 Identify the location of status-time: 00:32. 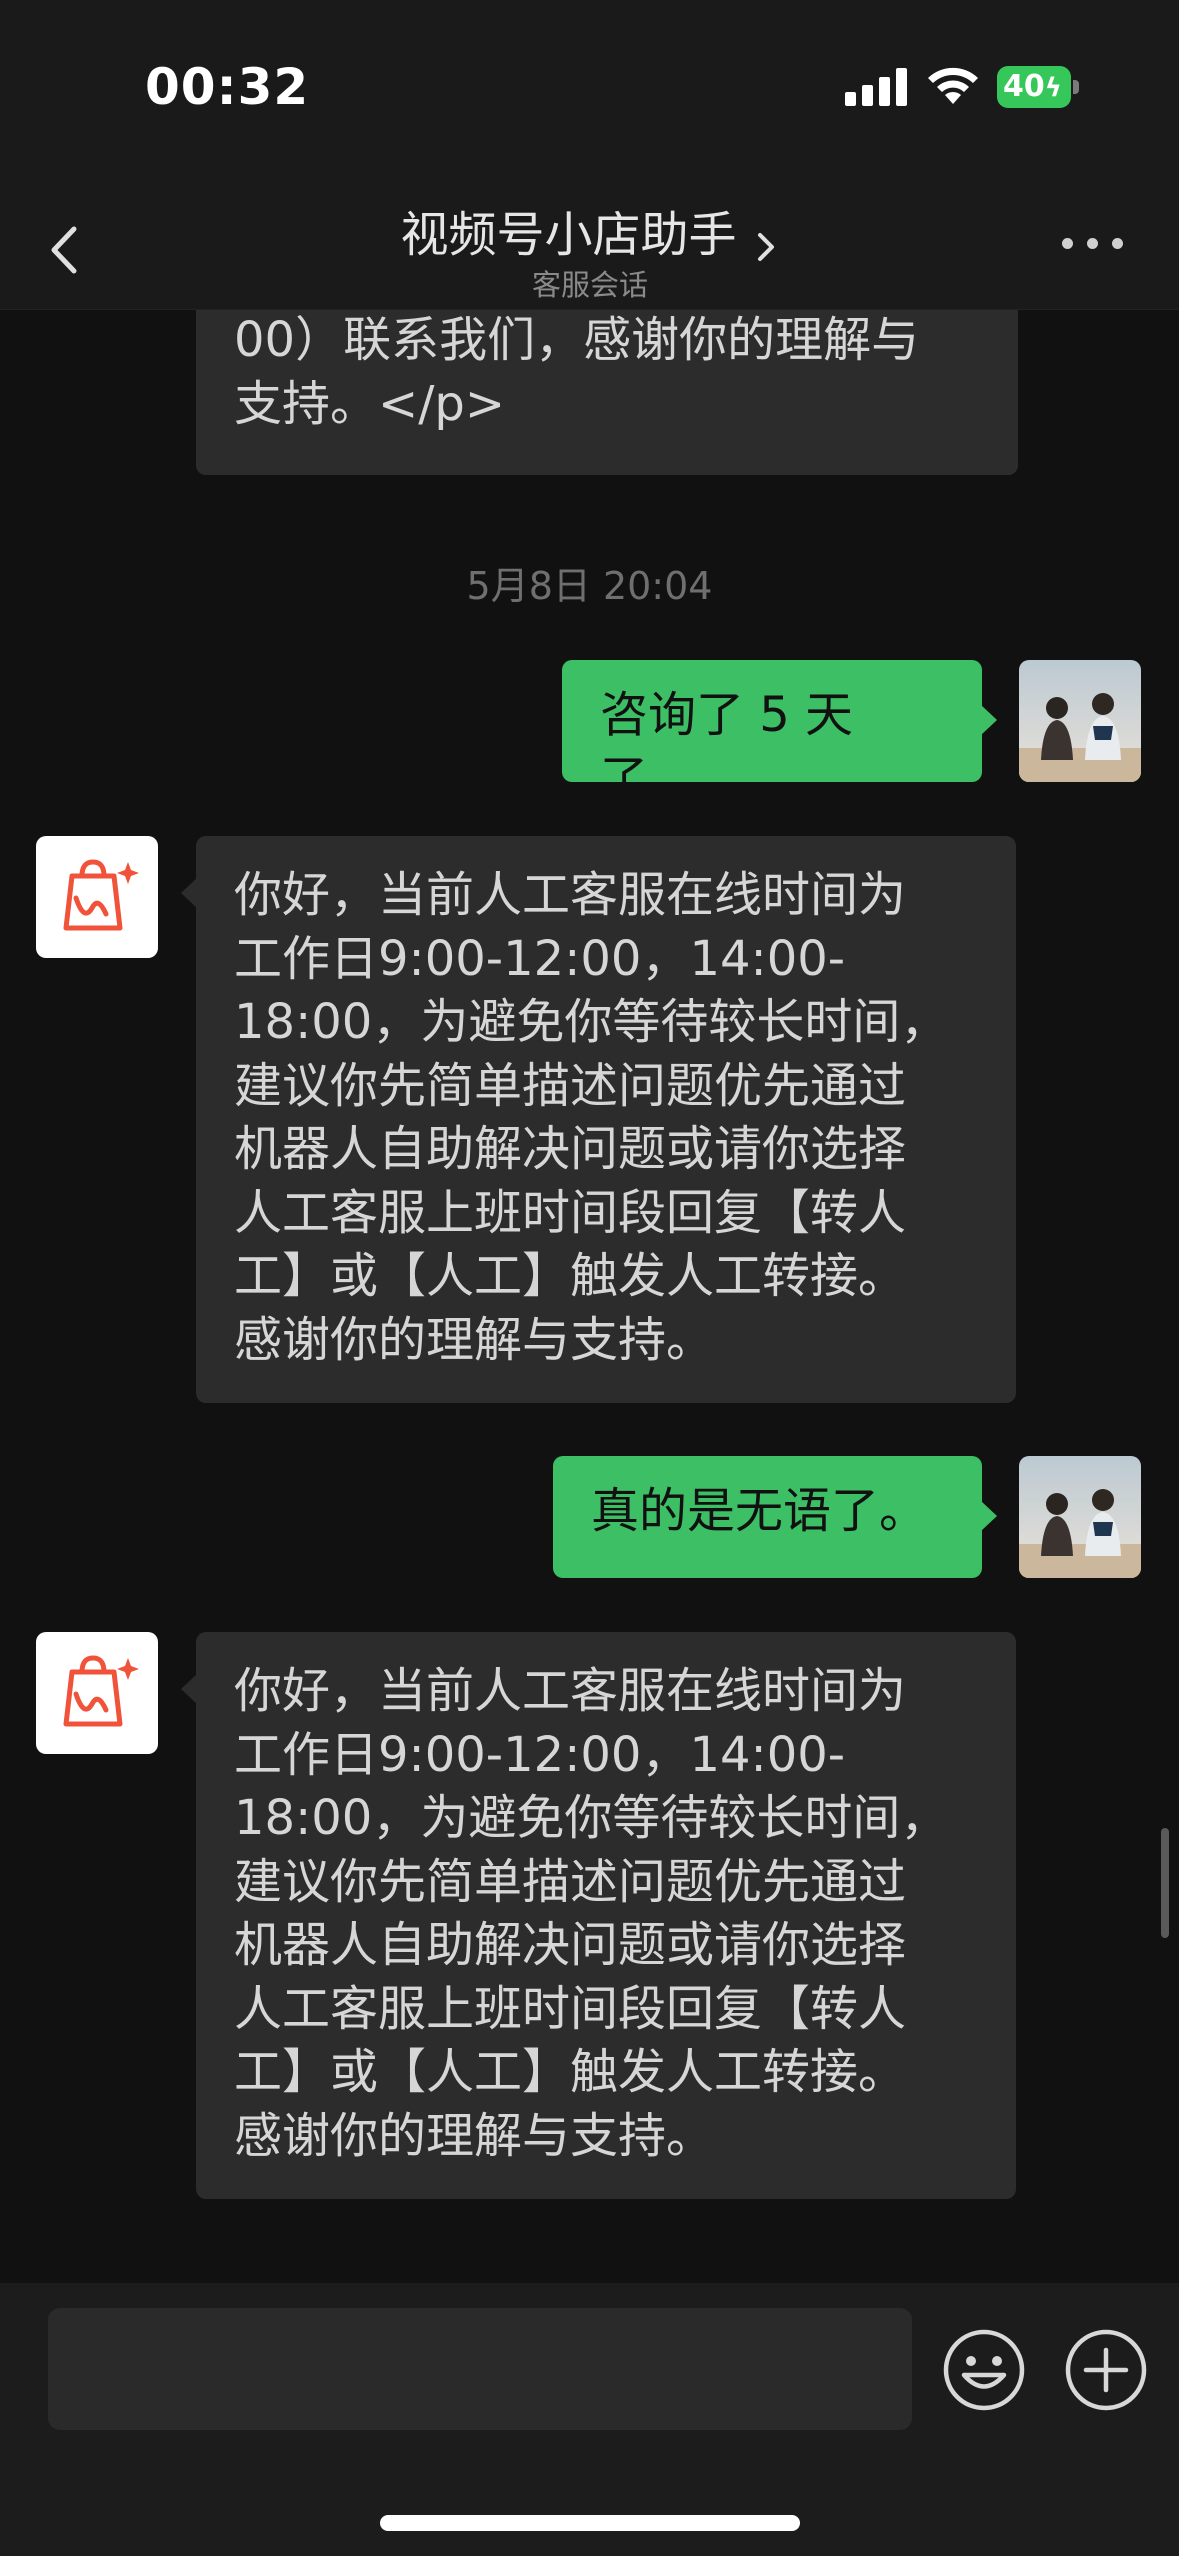
(227, 87).